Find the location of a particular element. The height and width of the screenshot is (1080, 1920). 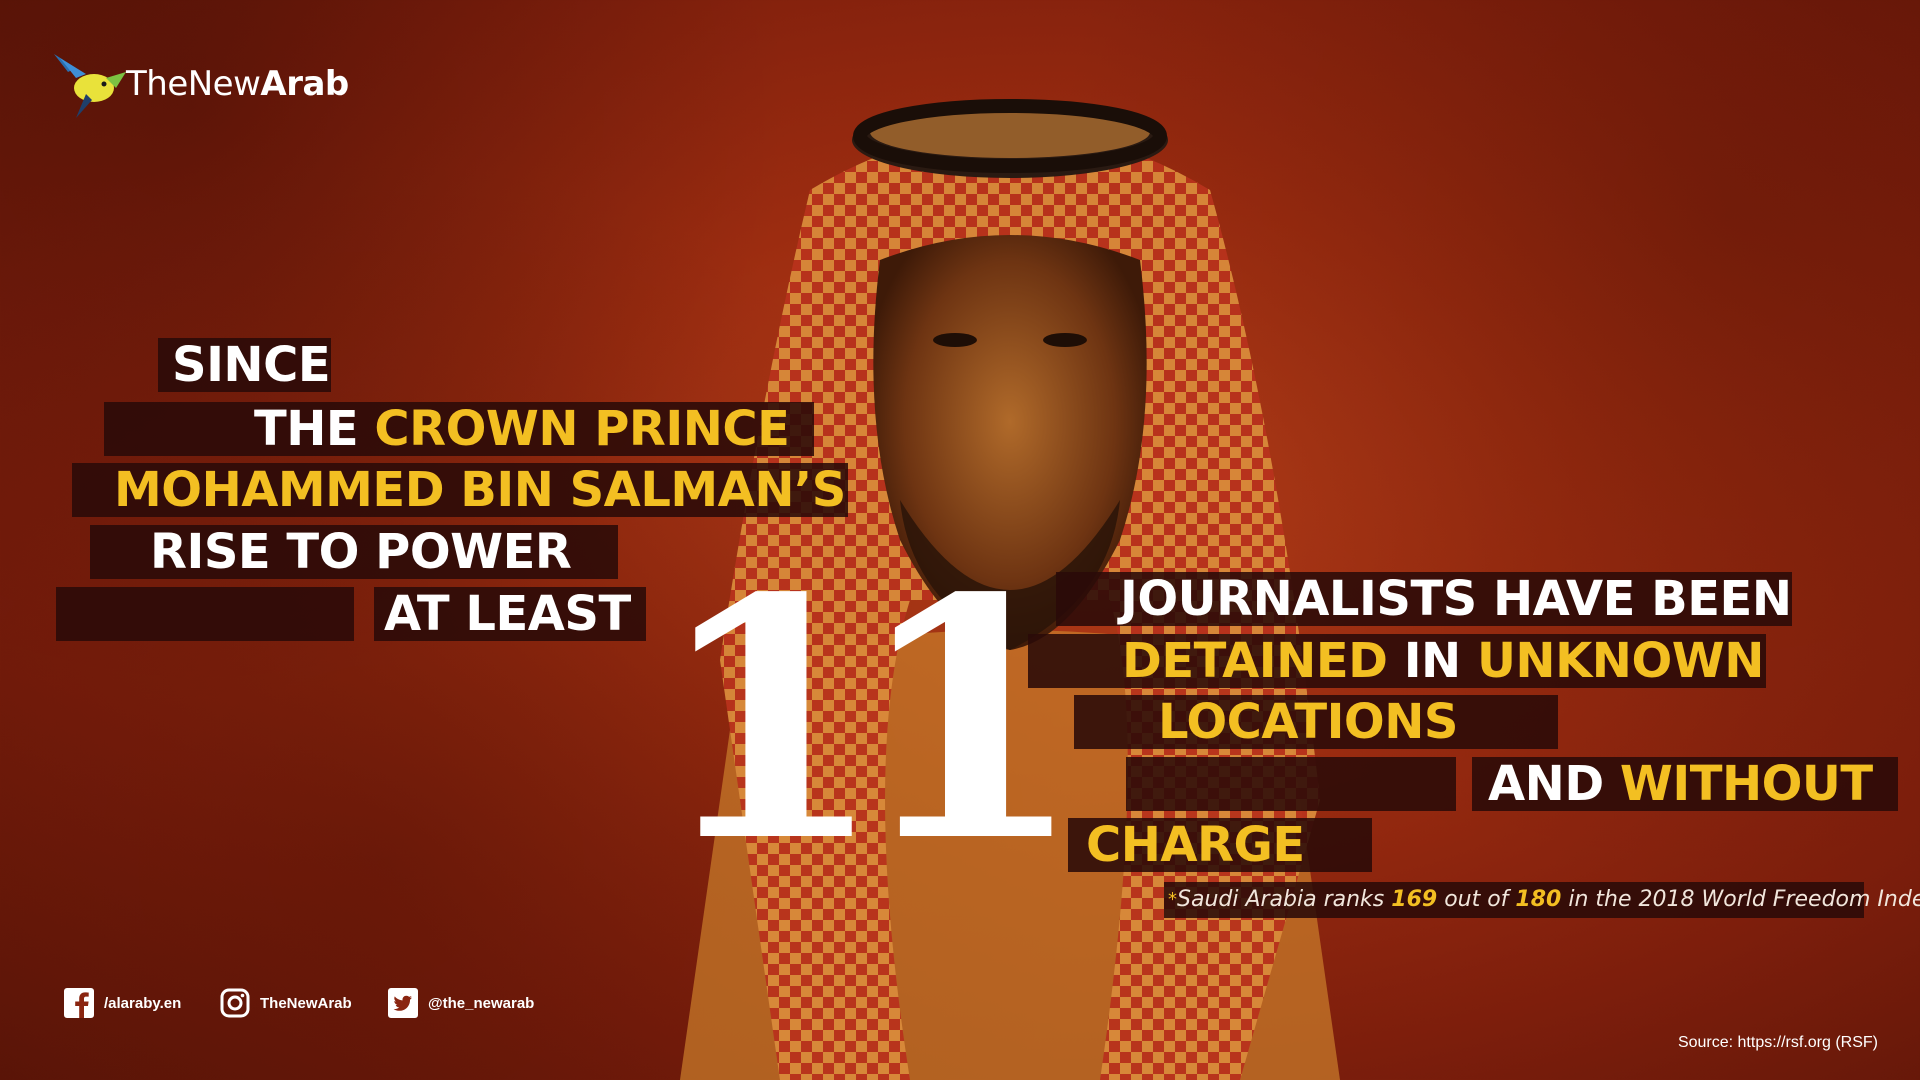

instagram-icon is located at coordinates (235, 1003).